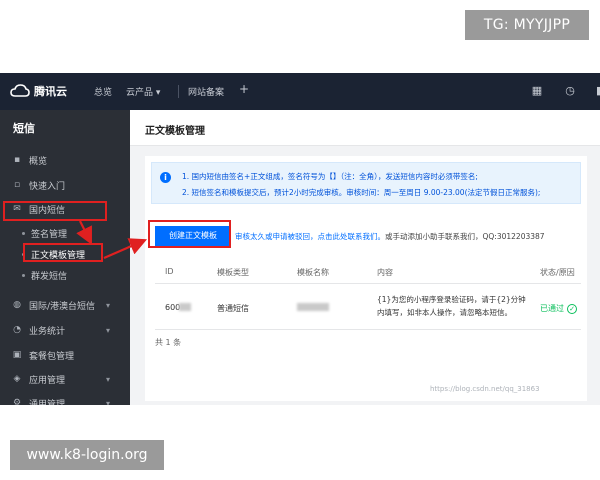 The image size is (600, 480). Describe the element at coordinates (168, 342) in the screenshot. I see `total-count: 共 1 条` at that location.